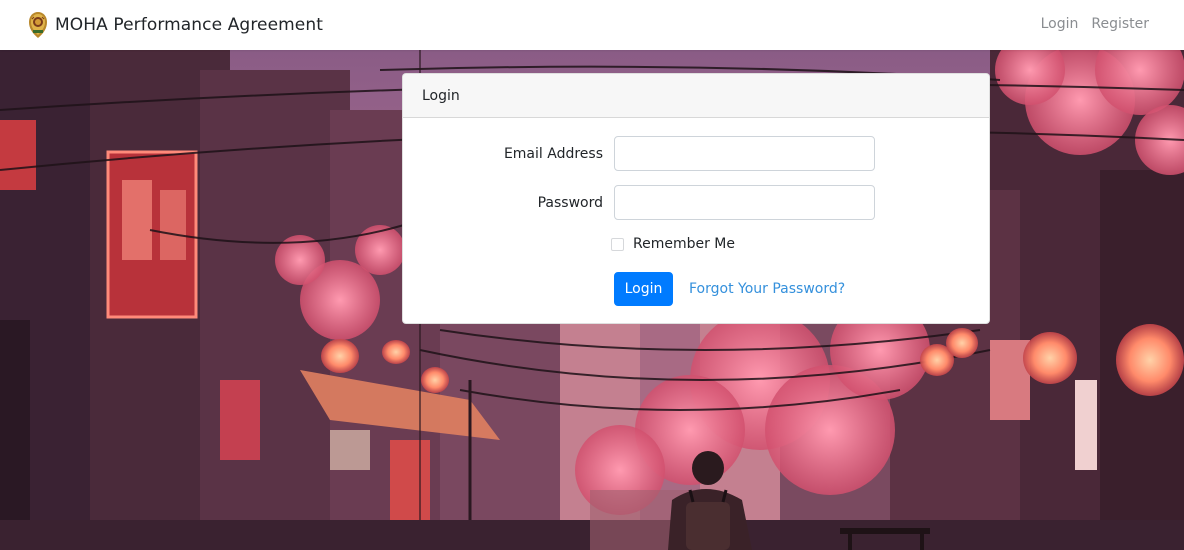  I want to click on nav-links: Login Register, so click(1095, 24).